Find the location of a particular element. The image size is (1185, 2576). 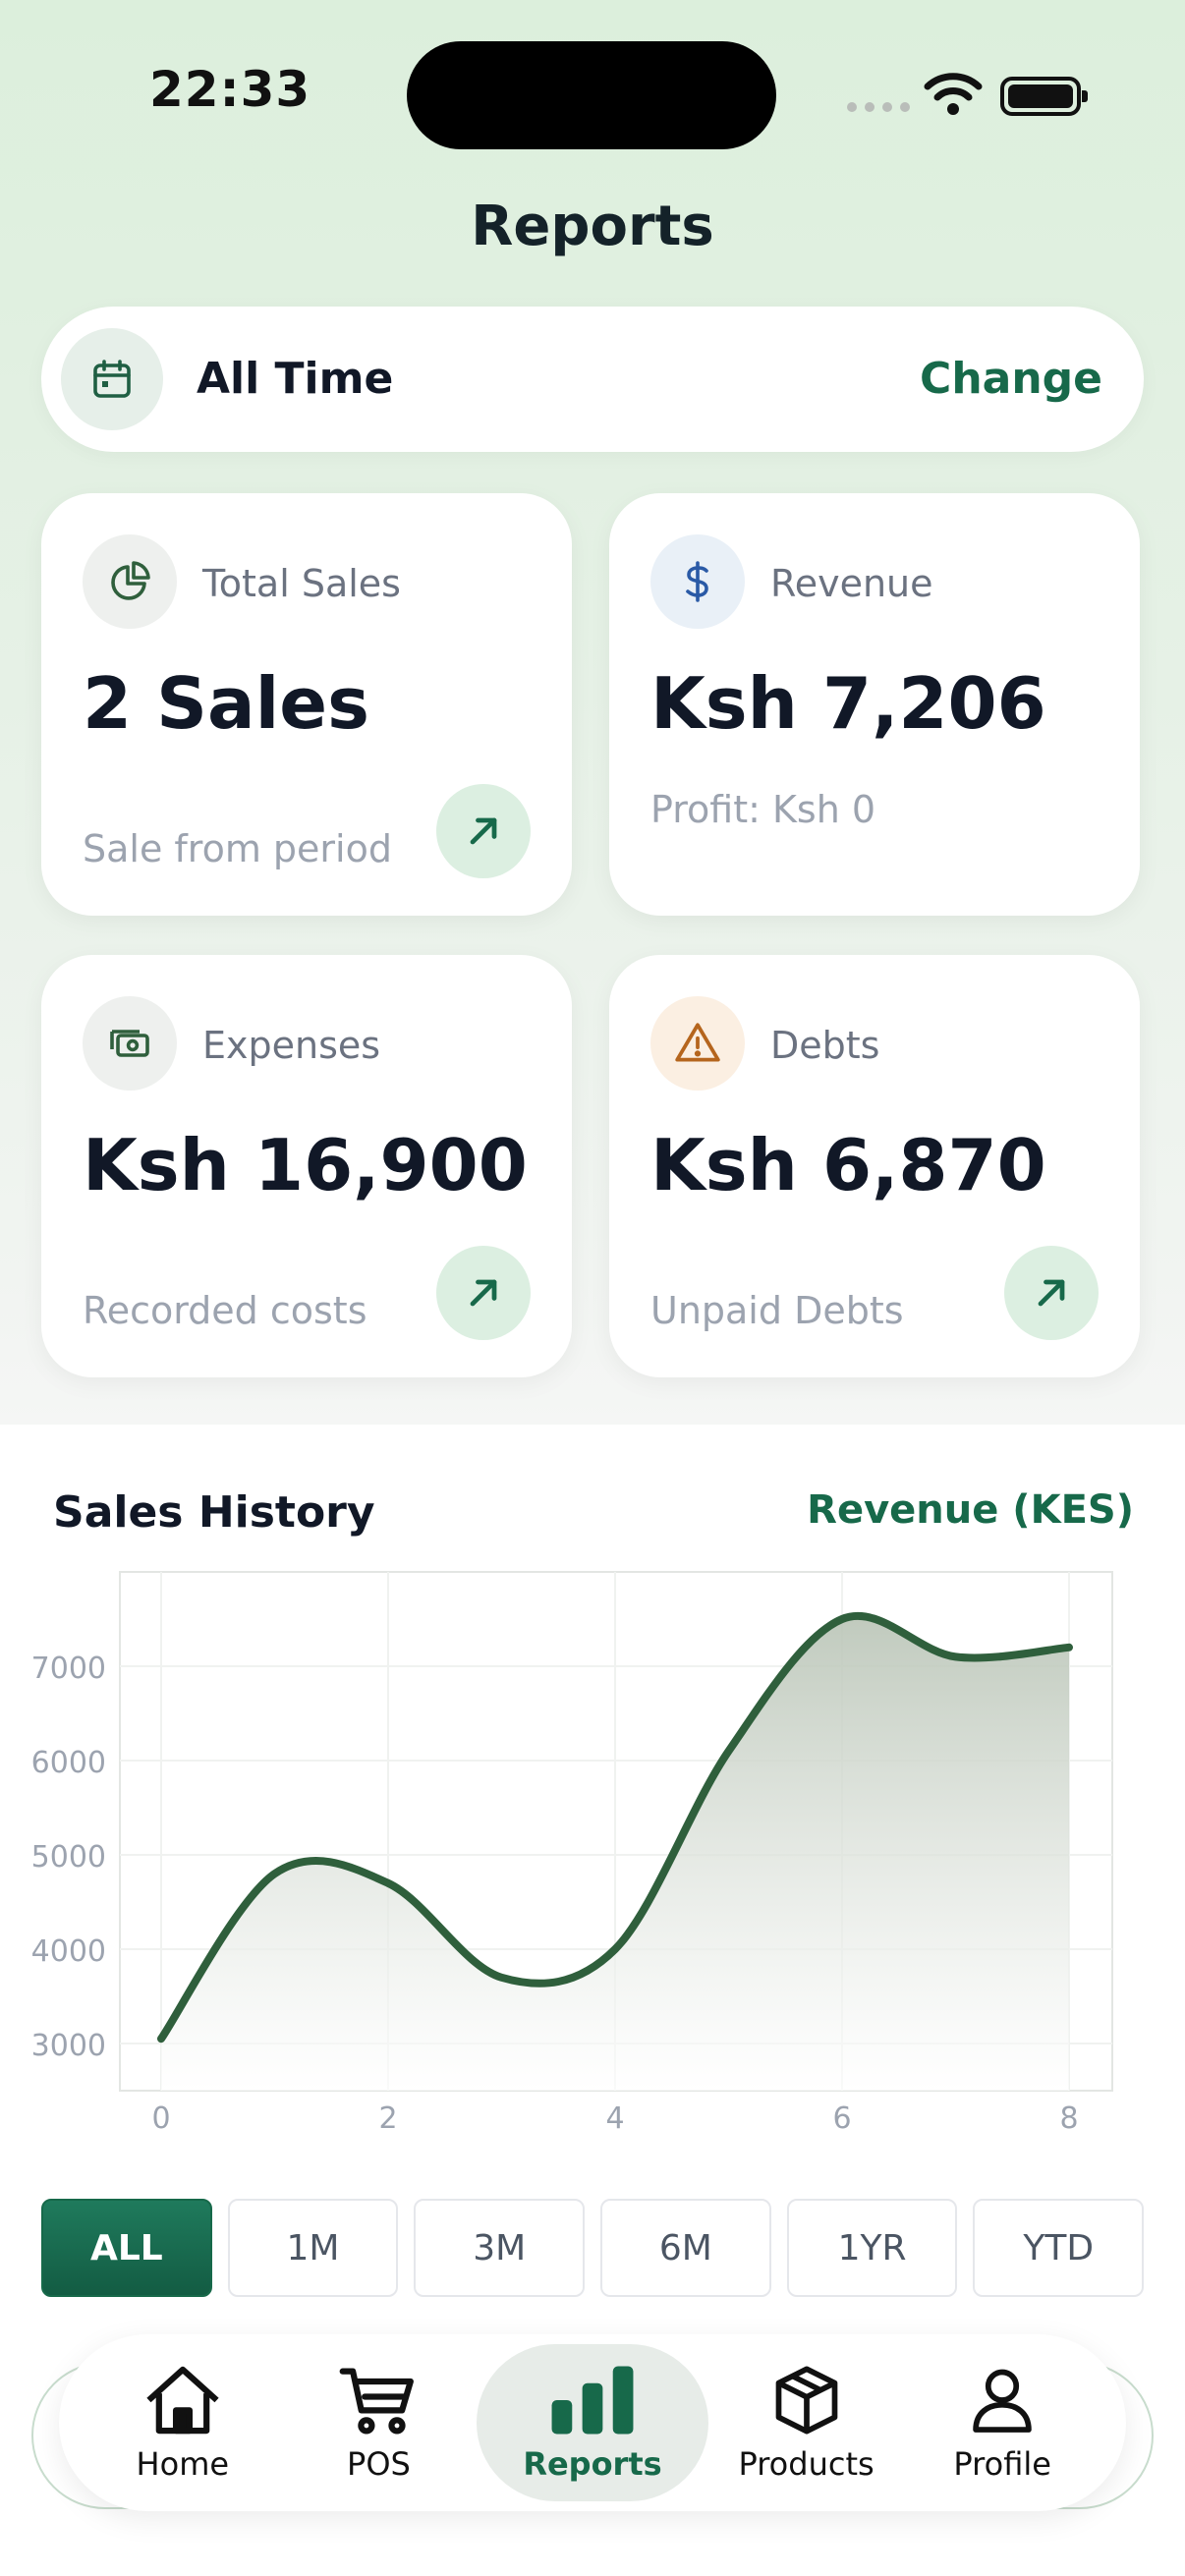

pie-chart-icon is located at coordinates (130, 581).